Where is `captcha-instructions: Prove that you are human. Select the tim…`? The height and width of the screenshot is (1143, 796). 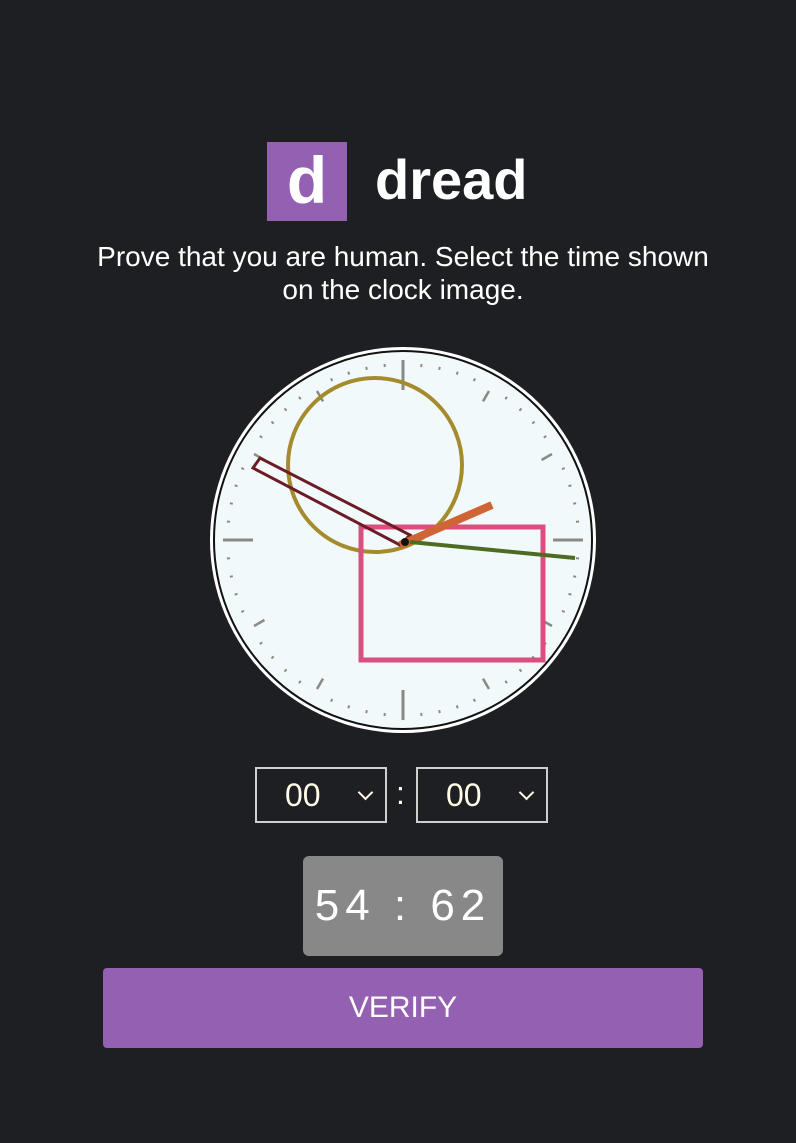
captcha-instructions: Prove that you are human. Select the tim… is located at coordinates (403, 273).